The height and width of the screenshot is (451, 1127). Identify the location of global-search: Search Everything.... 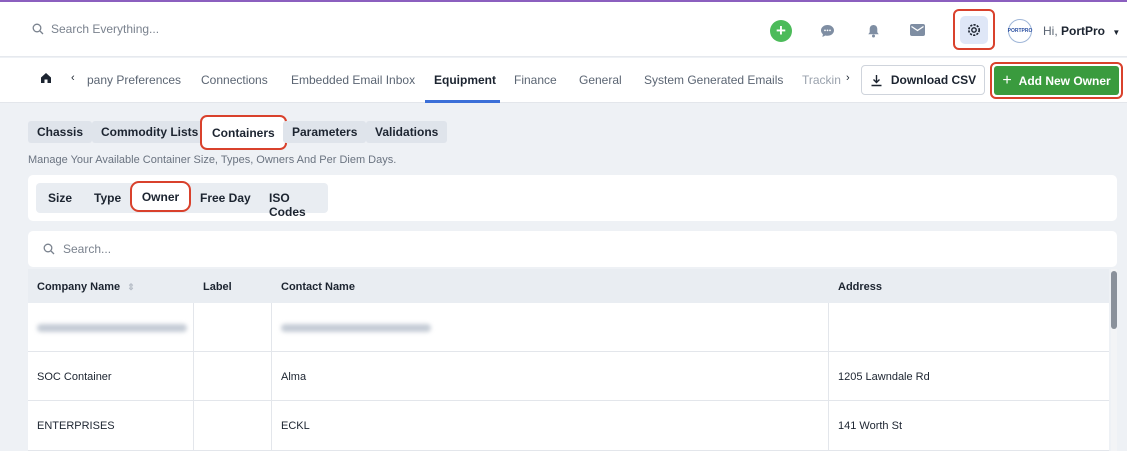
(95, 29).